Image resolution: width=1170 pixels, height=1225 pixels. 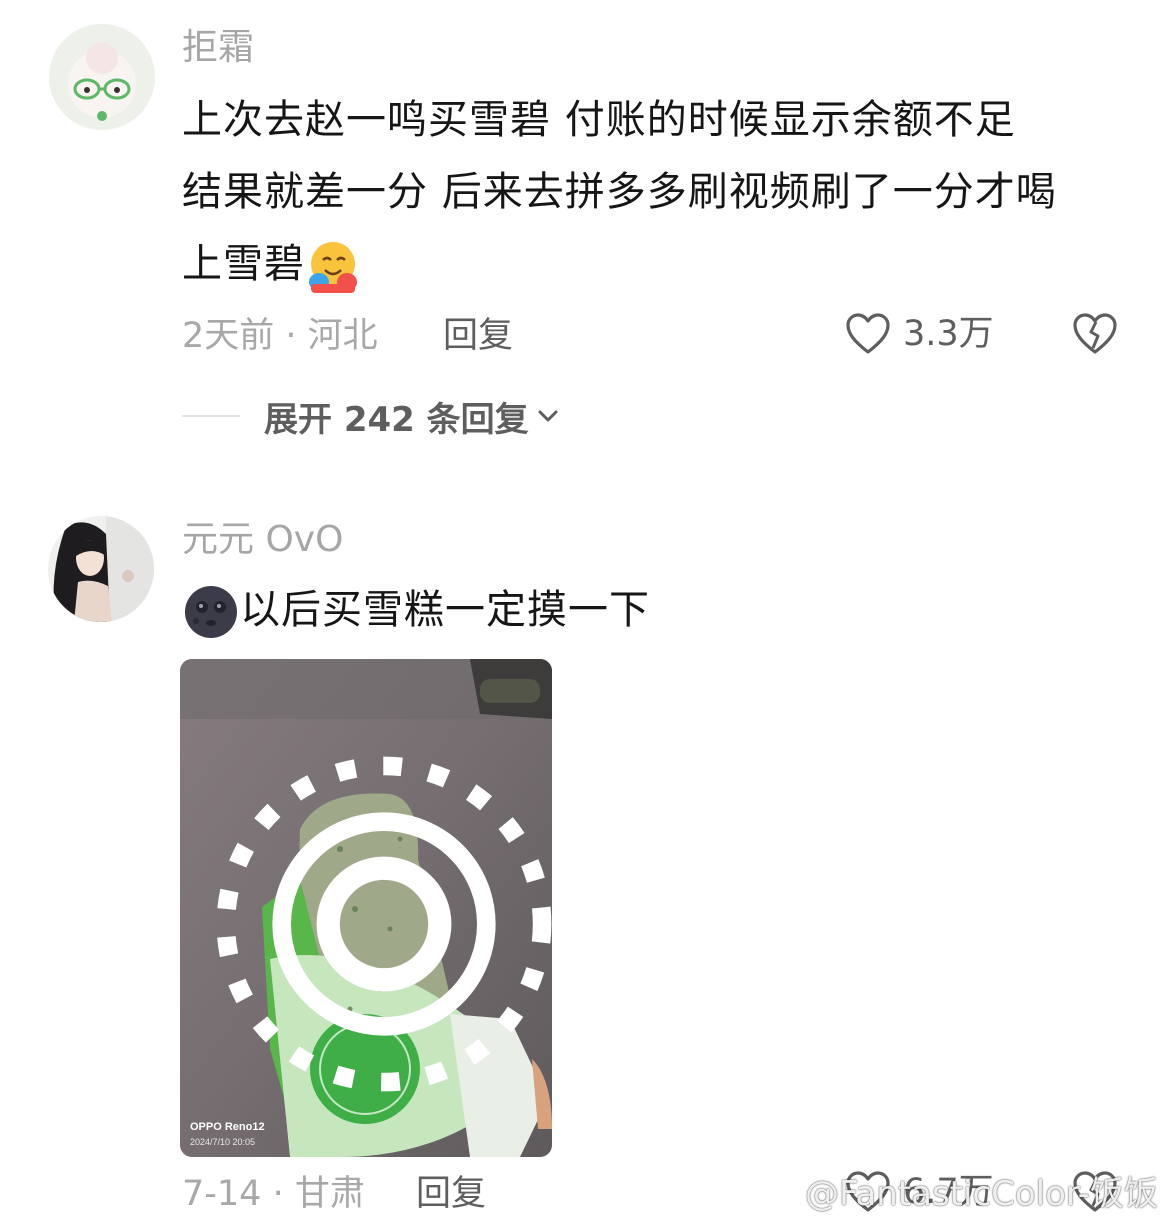 I want to click on comment-meta: 7-14 · 甘肃, so click(x=273, y=1194).